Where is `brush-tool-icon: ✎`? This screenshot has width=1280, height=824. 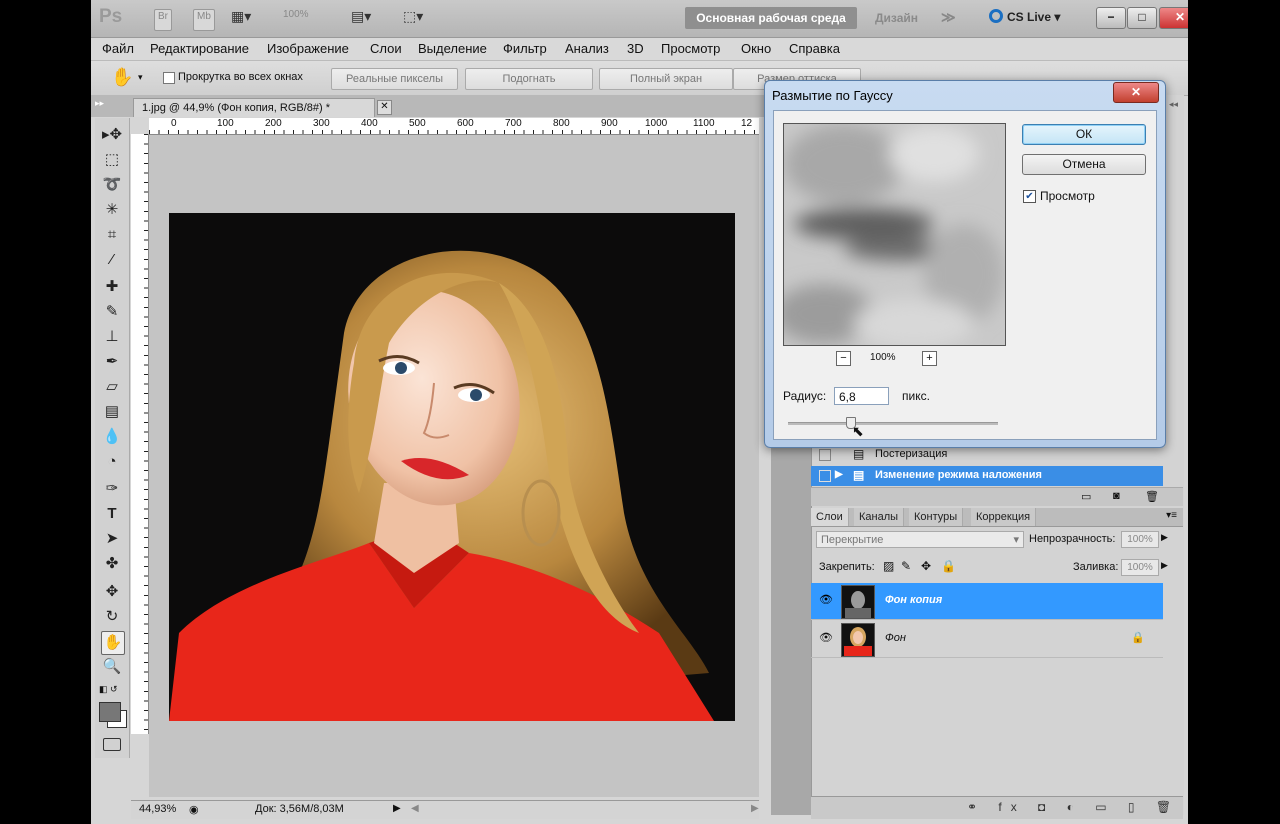 brush-tool-icon: ✎ is located at coordinates (112, 312).